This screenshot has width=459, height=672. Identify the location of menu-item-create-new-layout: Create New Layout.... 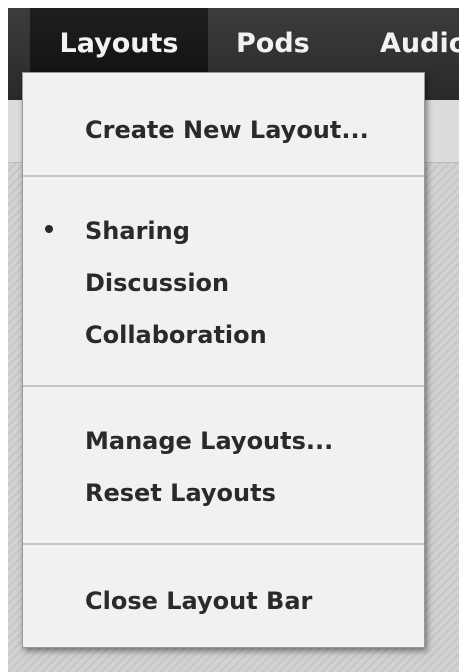
(227, 130).